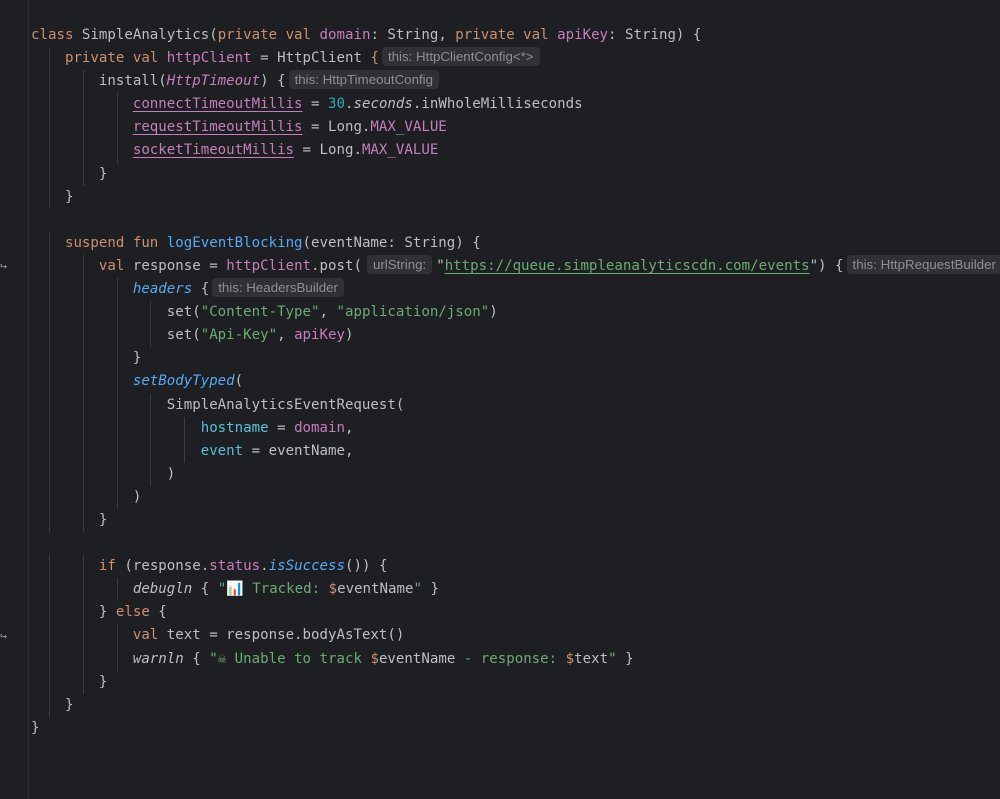 This screenshot has width=1000, height=799. Describe the element at coordinates (515, 567) in the screenshot. I see `code-line: if (response.status.isSuccess()) {` at that location.